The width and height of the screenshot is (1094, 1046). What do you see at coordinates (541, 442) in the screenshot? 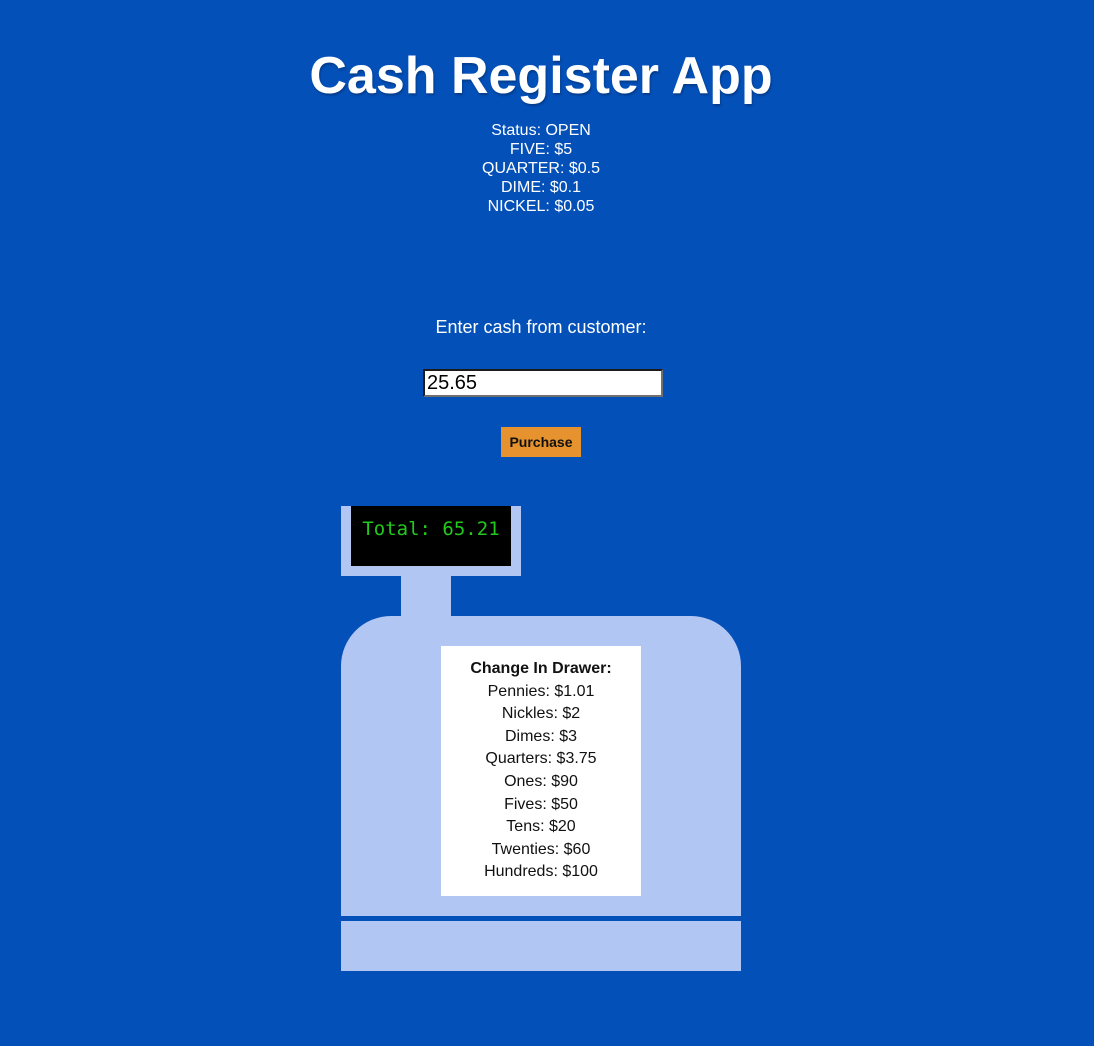
I see `purchase-button: Purchase` at bounding box center [541, 442].